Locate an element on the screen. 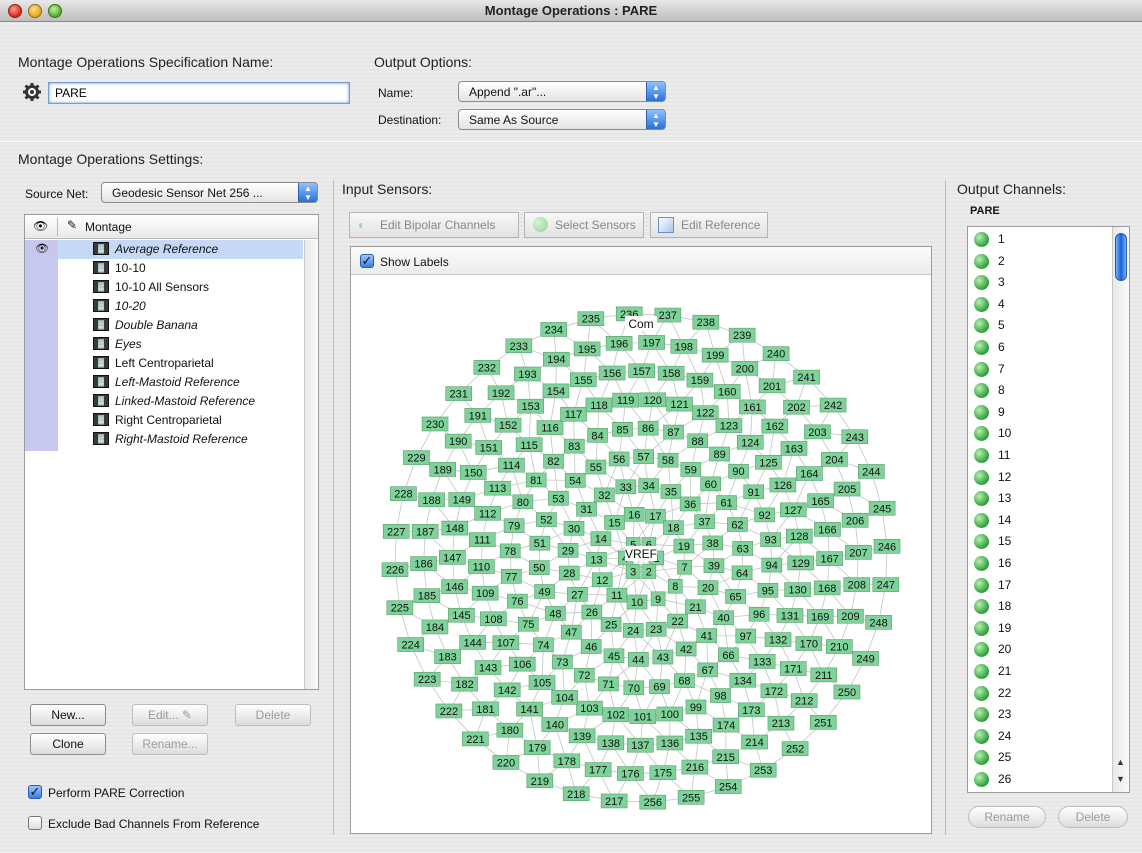 Image resolution: width=1142 pixels, height=853 pixels. sensor-marker: 145 is located at coordinates (461, 615).